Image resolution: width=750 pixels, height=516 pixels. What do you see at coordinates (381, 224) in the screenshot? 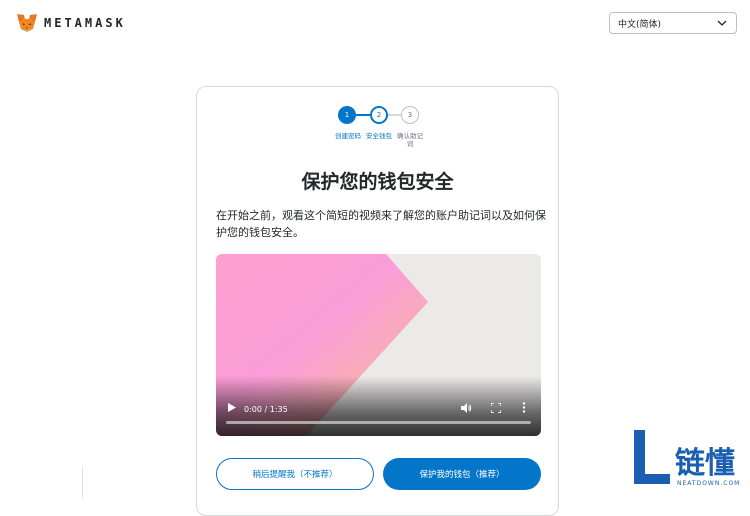
I see `page-description: 在开始之前，观看这个简短的视频来了解您的账户助记词以及如何保护您的钱包安全。` at bounding box center [381, 224].